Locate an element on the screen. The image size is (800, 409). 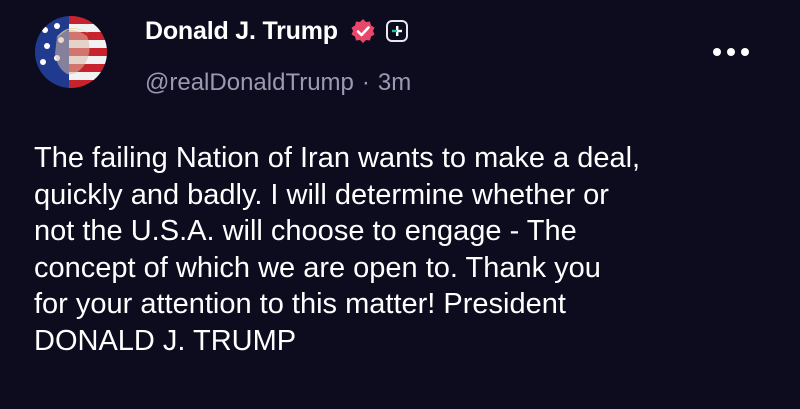
author-handle-row: @realDonaldTrump · 3m is located at coordinates (278, 83).